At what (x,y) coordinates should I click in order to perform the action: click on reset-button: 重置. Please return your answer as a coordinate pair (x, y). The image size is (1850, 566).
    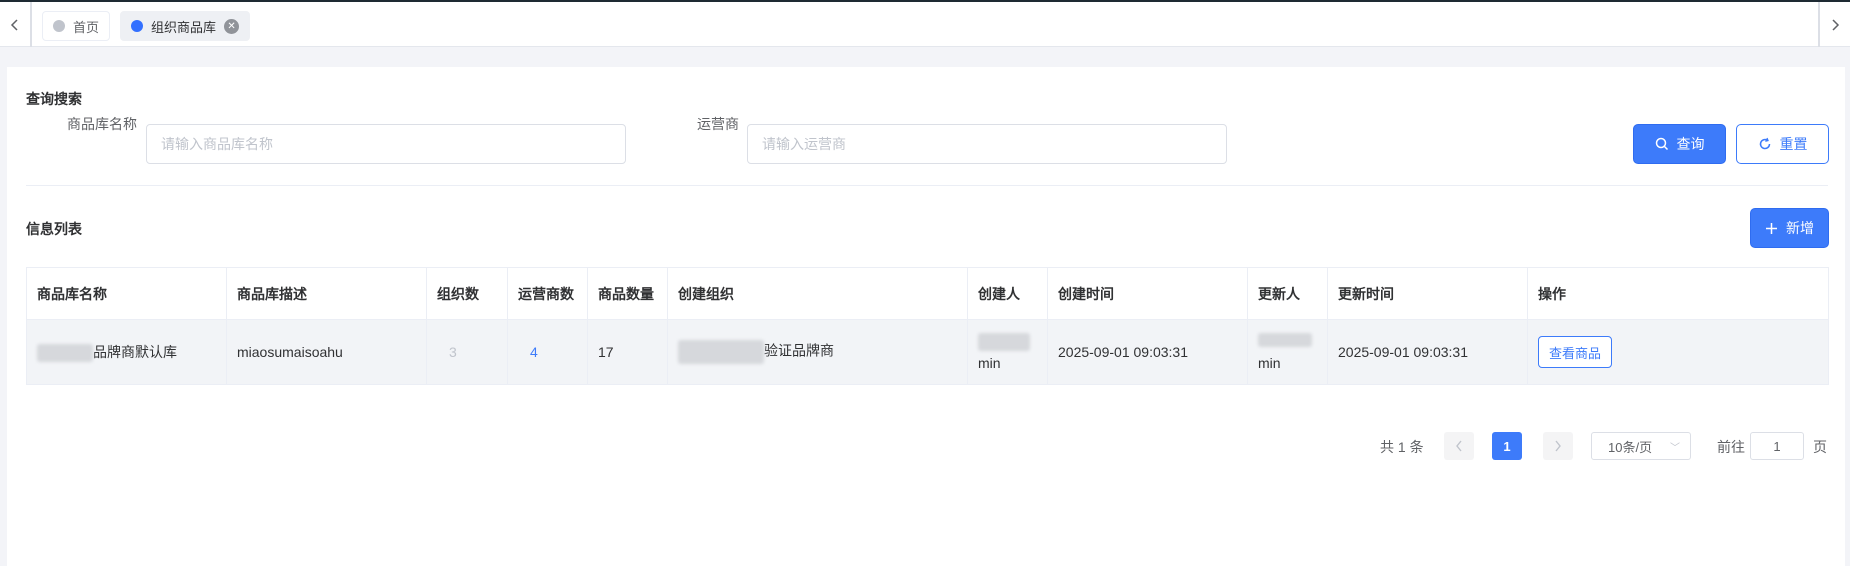
    Looking at the image, I should click on (1782, 144).